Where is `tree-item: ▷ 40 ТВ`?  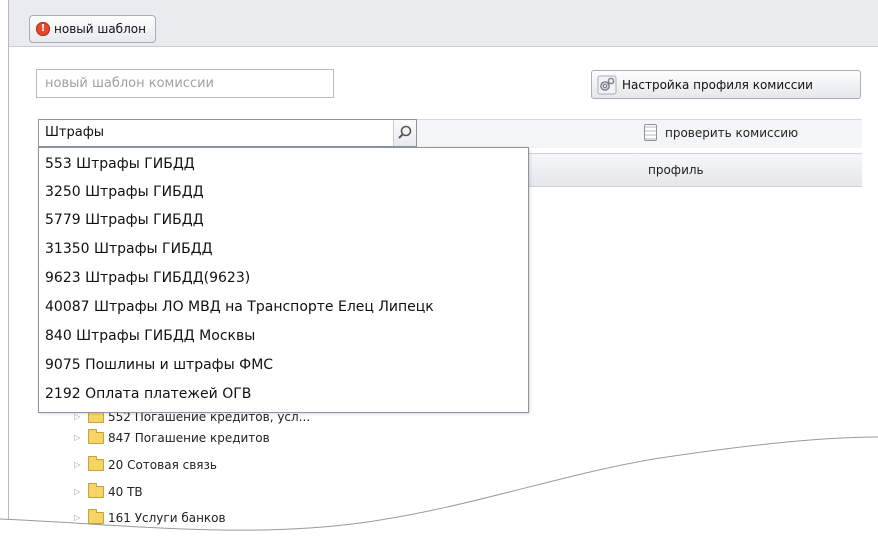
tree-item: ▷ 40 ТВ is located at coordinates (108, 491).